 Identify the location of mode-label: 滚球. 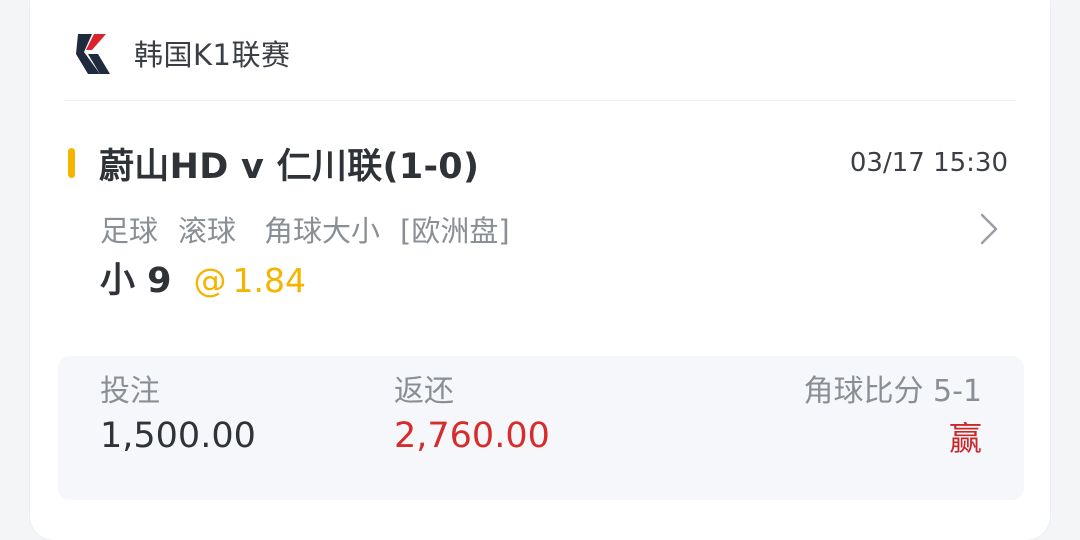
(207, 231).